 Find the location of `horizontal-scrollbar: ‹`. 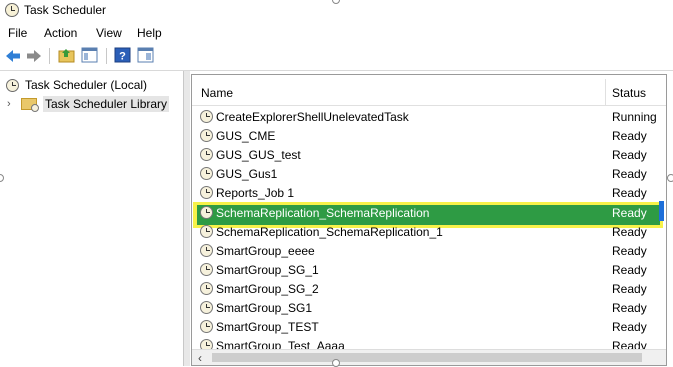

horizontal-scrollbar: ‹ is located at coordinates (429, 357).